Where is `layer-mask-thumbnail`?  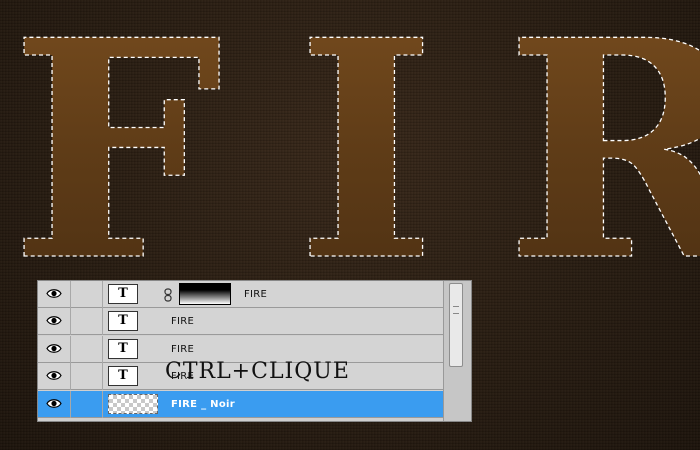 layer-mask-thumbnail is located at coordinates (205, 294).